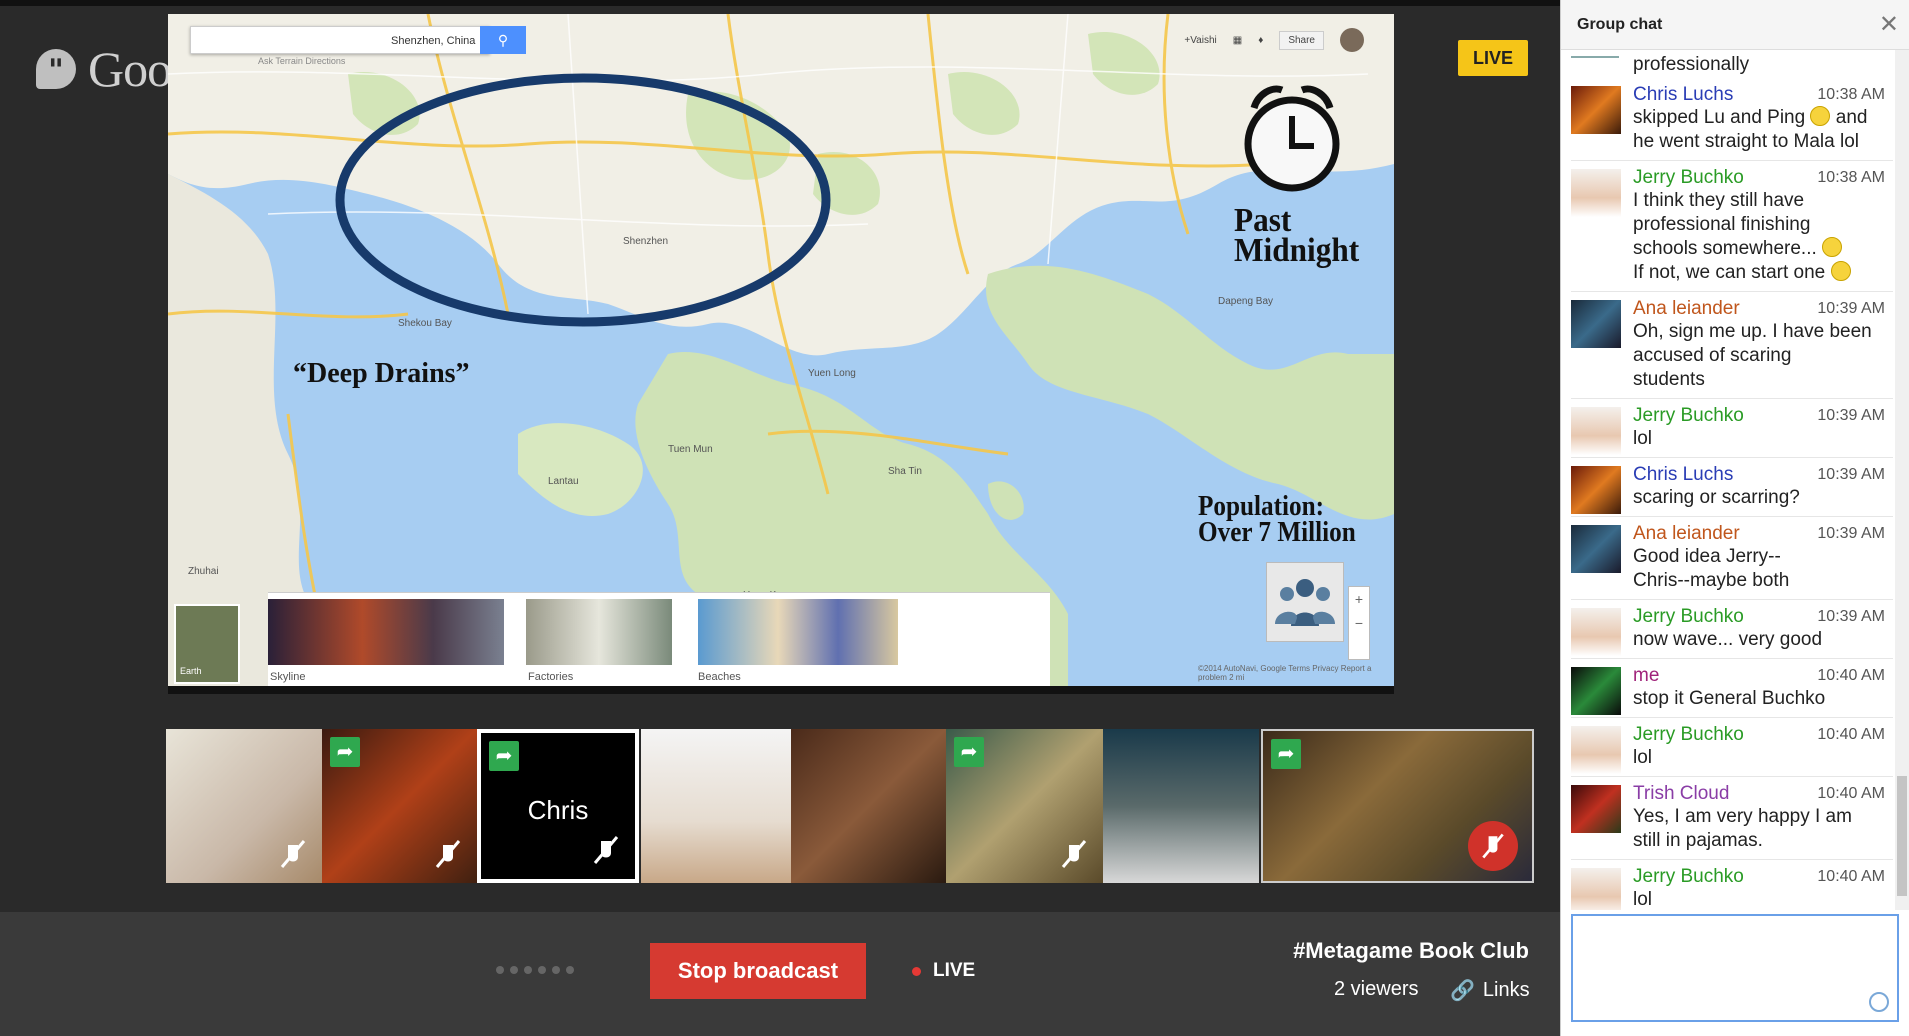  I want to click on apps-grid-icon: ▦, so click(1237, 40).